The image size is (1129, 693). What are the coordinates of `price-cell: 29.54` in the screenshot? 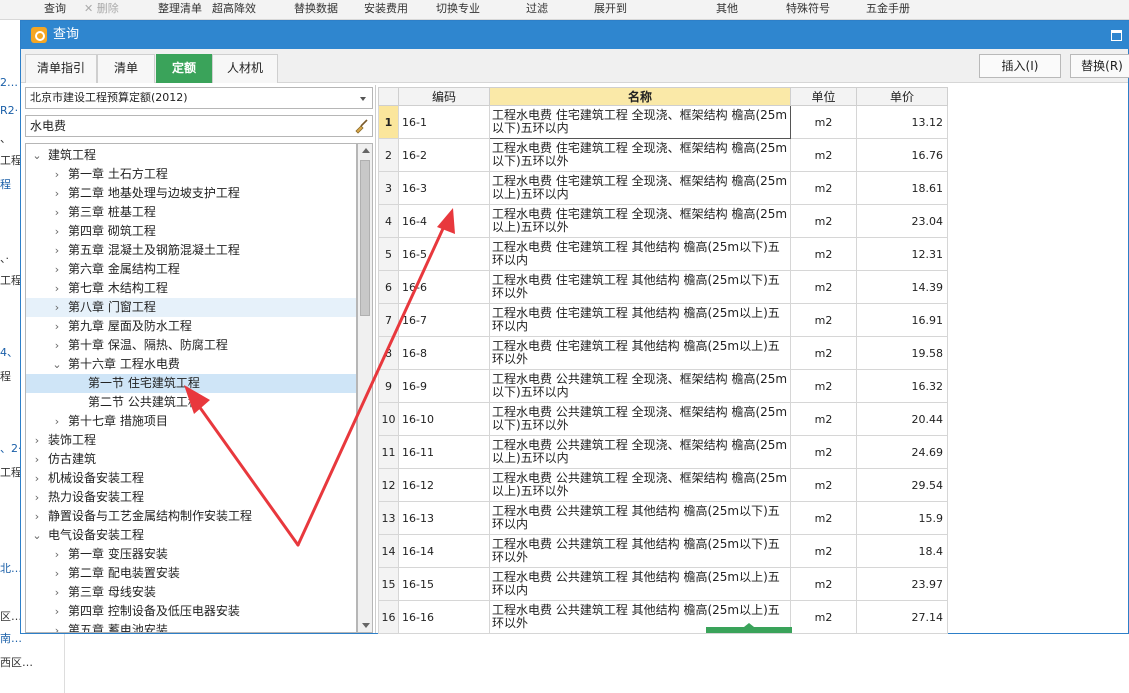 It's located at (902, 485).